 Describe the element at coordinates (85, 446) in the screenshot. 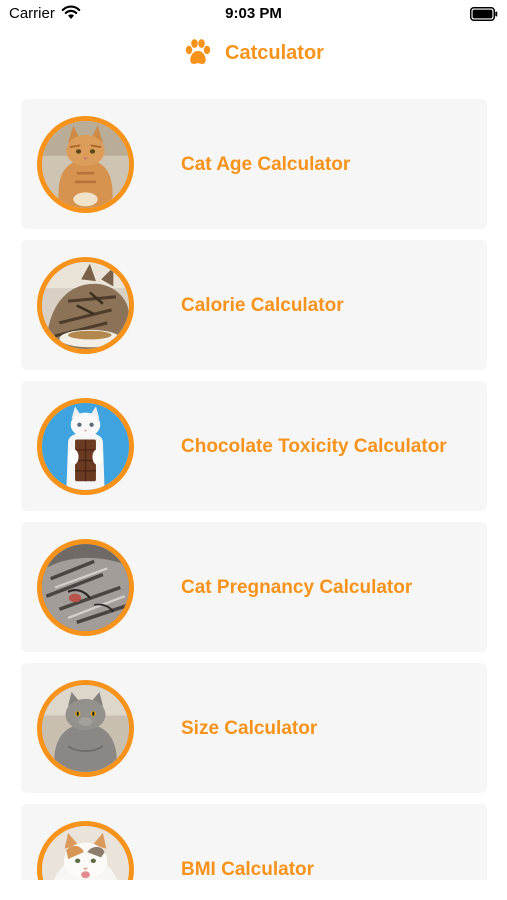

I see `cat-with-chocolate-image` at that location.